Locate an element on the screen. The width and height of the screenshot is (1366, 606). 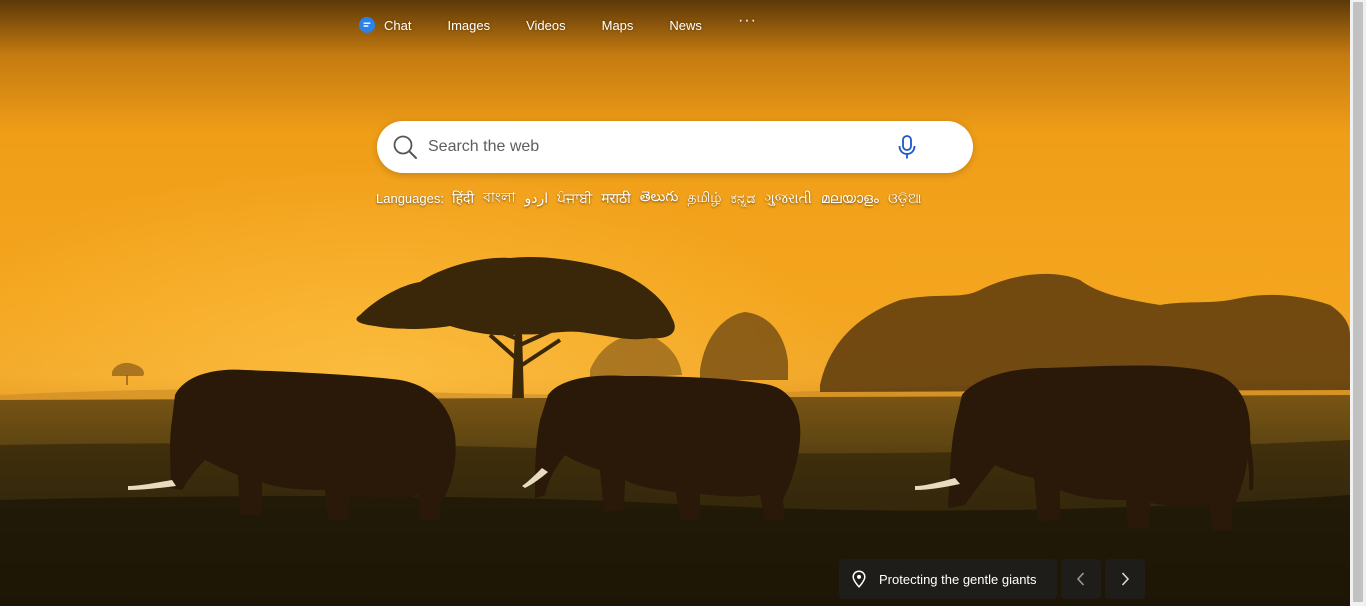
languages-label: Languages: is located at coordinates (410, 198).